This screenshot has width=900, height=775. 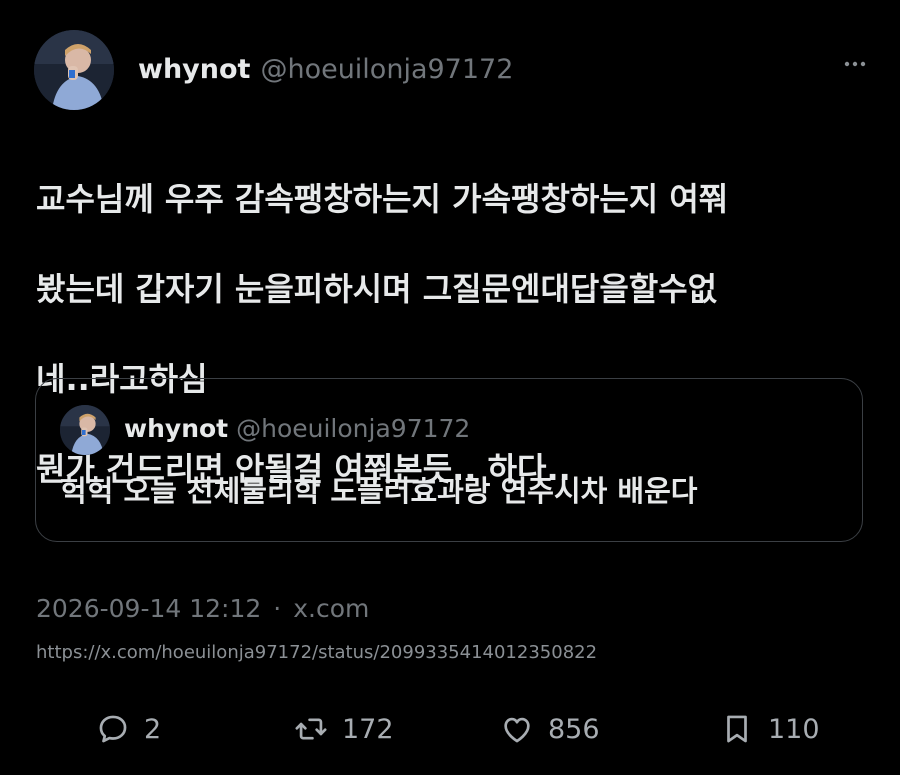 I want to click on tweet-source: x.com, so click(x=331, y=608).